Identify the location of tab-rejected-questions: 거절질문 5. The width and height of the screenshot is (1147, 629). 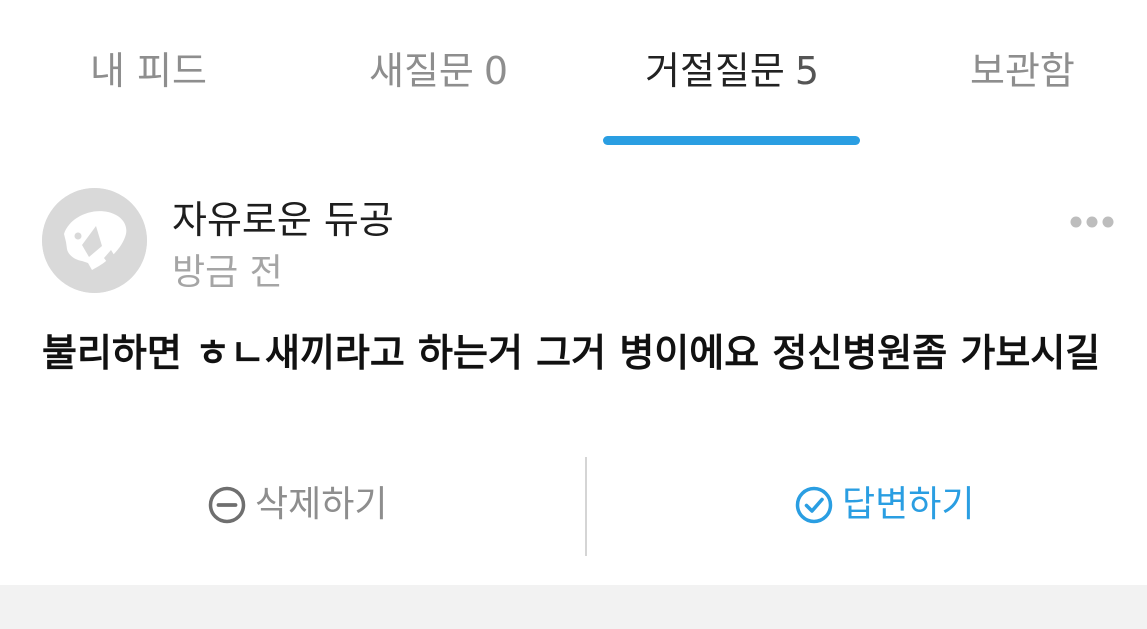
(732, 71).